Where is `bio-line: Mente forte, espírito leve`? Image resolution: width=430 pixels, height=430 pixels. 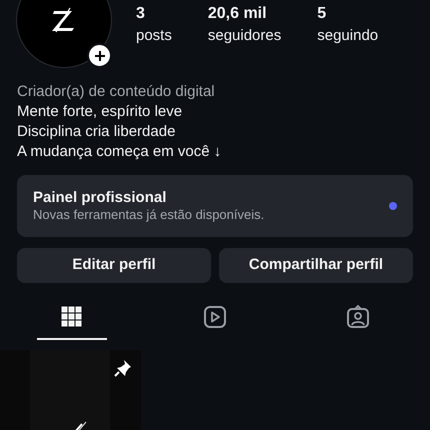
bio-line: Mente forte, espírito leve is located at coordinates (100, 112).